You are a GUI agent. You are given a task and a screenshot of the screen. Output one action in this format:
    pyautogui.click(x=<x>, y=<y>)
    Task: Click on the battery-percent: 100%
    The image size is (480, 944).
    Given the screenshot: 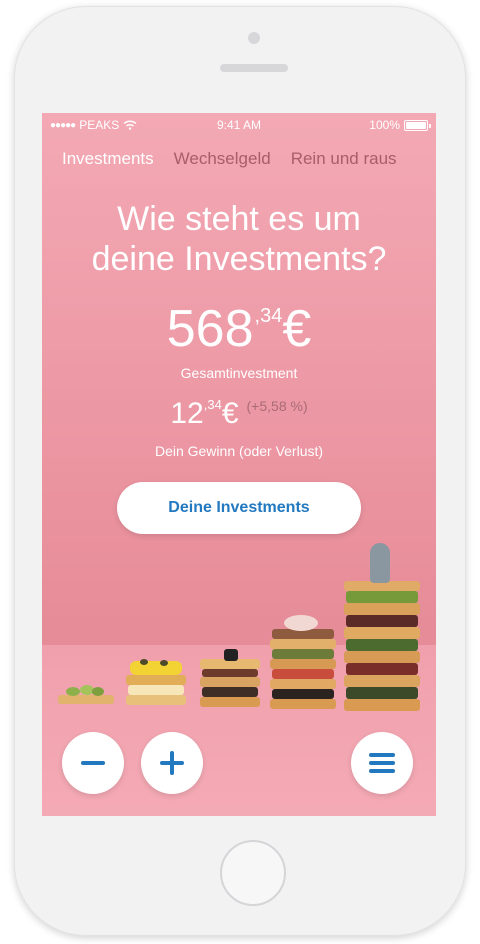 What is the action you would take?
    pyautogui.click(x=384, y=125)
    